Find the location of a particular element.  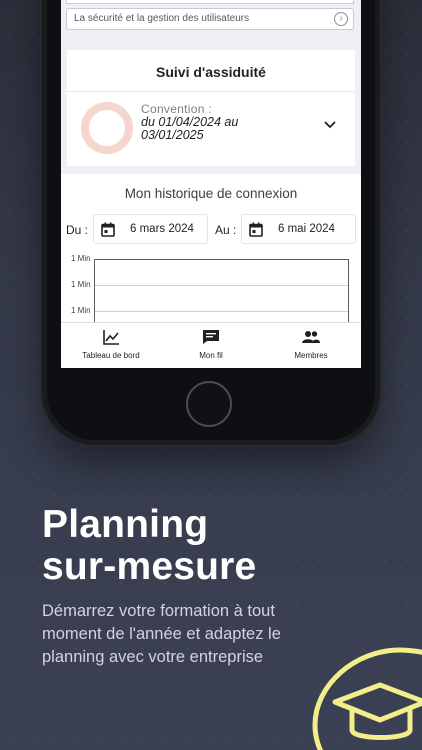

chevron-down-icon is located at coordinates (330, 125).